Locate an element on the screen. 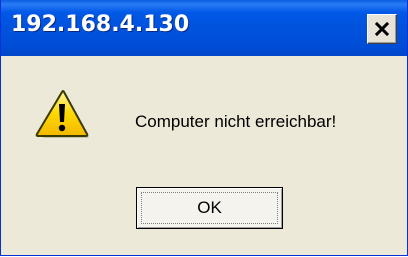 The width and height of the screenshot is (408, 257). dialog-message: Computer nicht erreichbar! is located at coordinates (236, 121).